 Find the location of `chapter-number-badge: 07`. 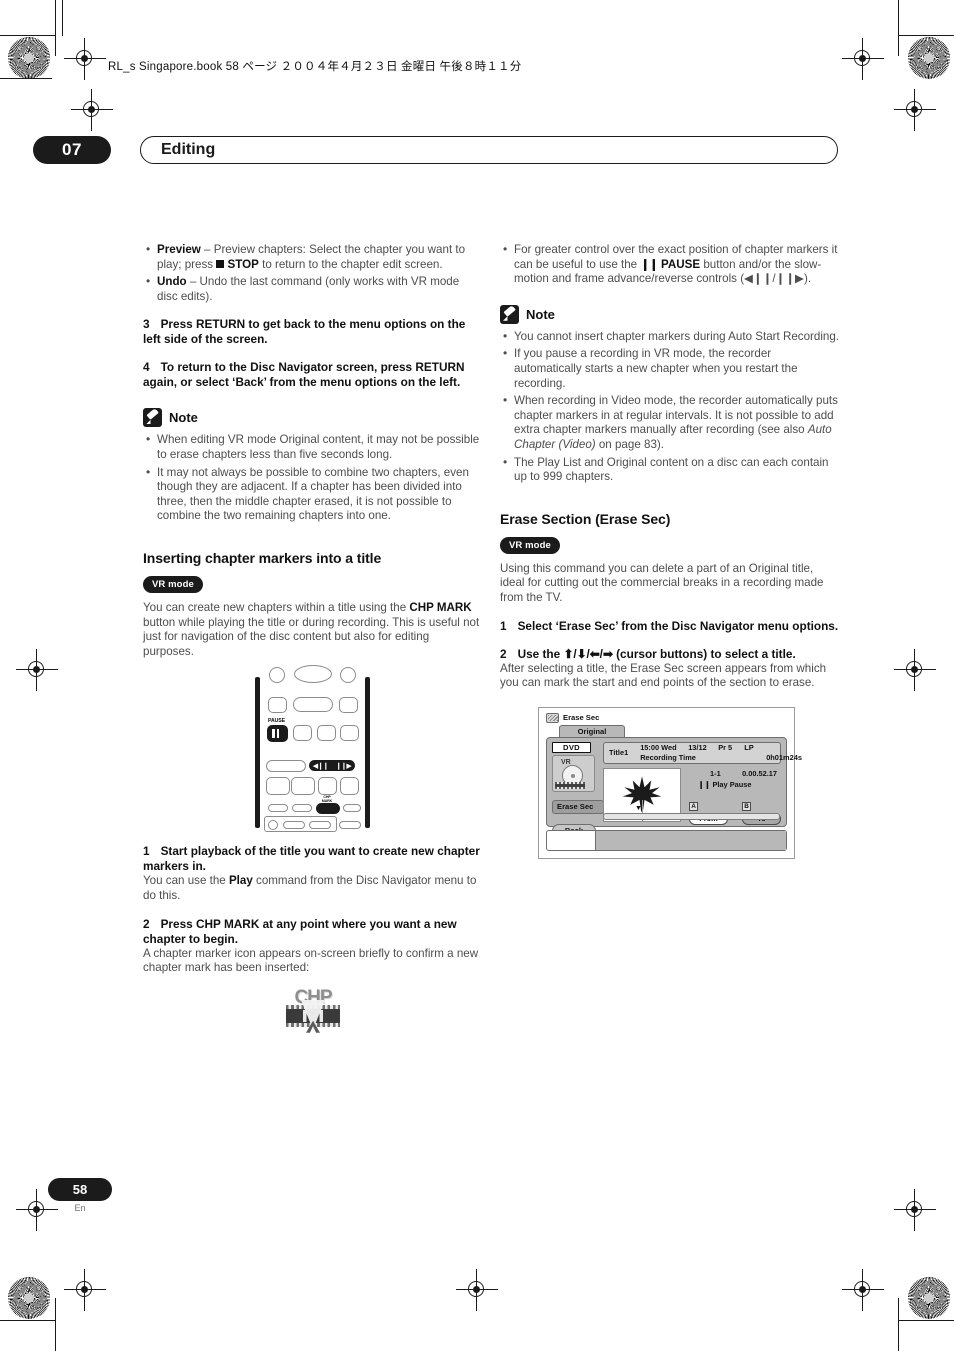

chapter-number-badge: 07 is located at coordinates (72, 150).